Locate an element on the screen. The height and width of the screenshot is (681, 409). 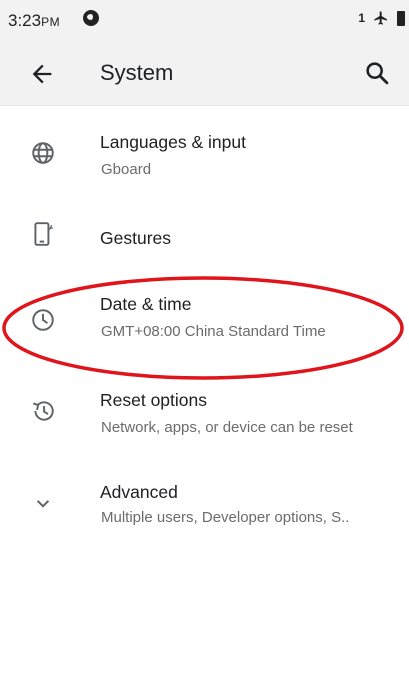
phone-gesture-icon is located at coordinates (44, 234).